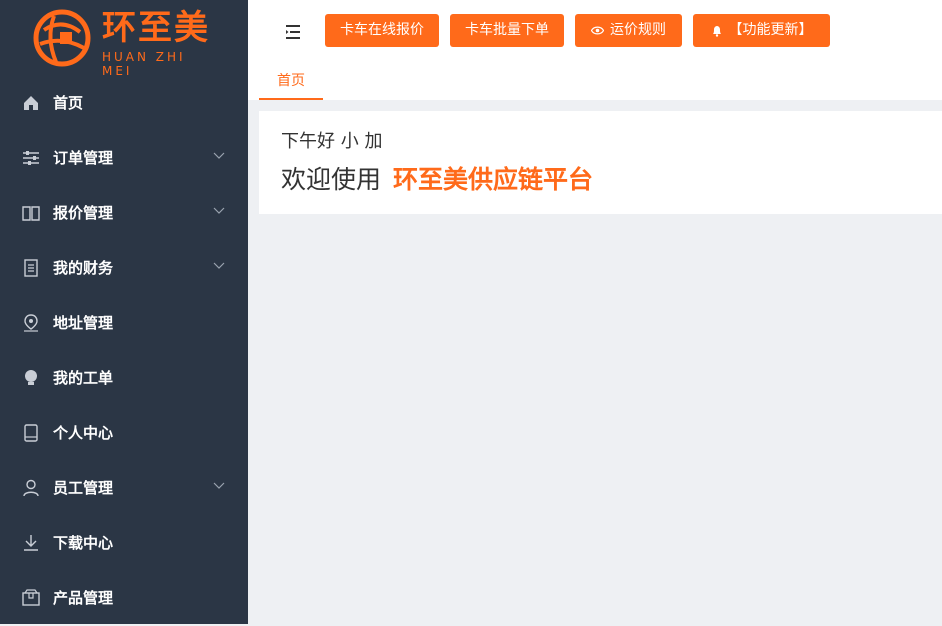 This screenshot has width=942, height=626. What do you see at coordinates (332, 141) in the screenshot?
I see `greeting-text: 下午好 小 加` at bounding box center [332, 141].